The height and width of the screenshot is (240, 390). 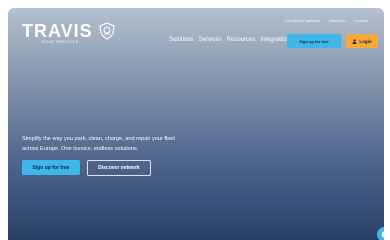 I want to click on site-logo: TRAVIS ROAD SERVICES, so click(x=69, y=32).